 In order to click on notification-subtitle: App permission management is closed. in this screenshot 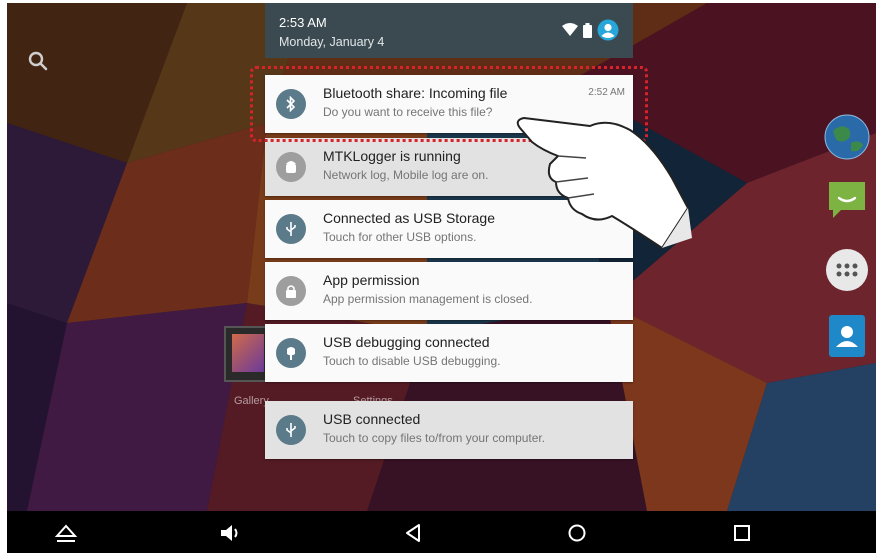, I will do `click(428, 299)`.